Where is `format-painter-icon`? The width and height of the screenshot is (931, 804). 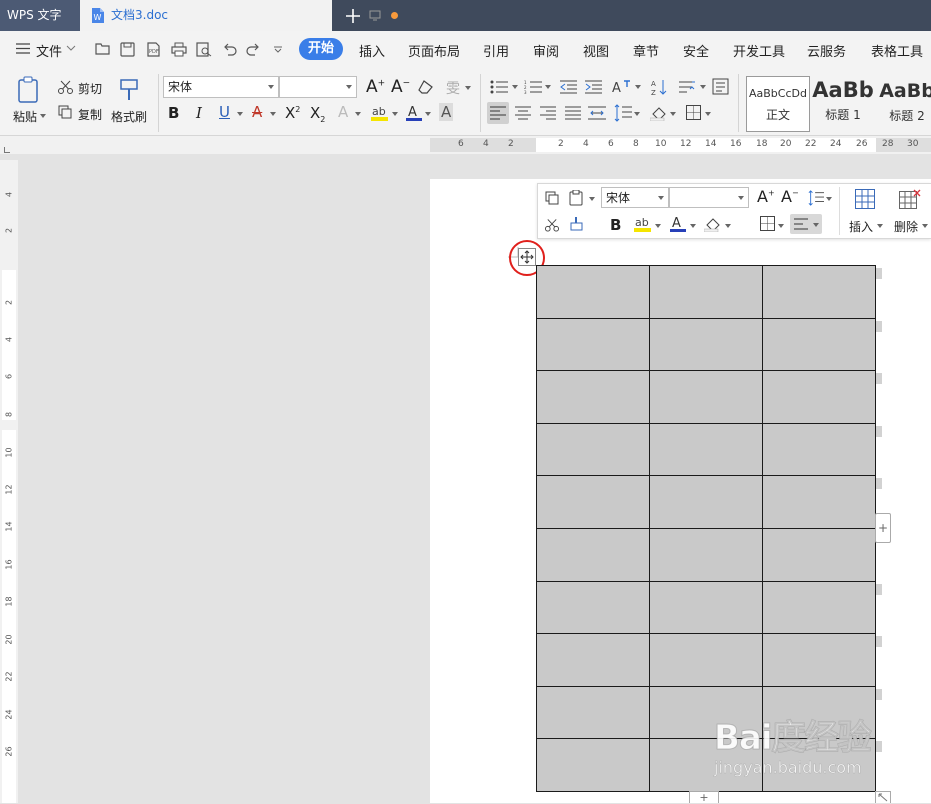 format-painter-icon is located at coordinates (576, 224).